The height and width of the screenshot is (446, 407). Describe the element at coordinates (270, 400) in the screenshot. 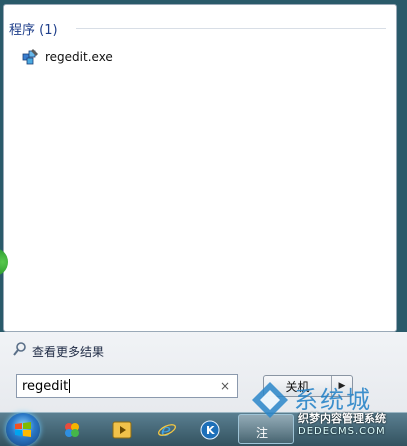

I see `watermark-logo` at that location.